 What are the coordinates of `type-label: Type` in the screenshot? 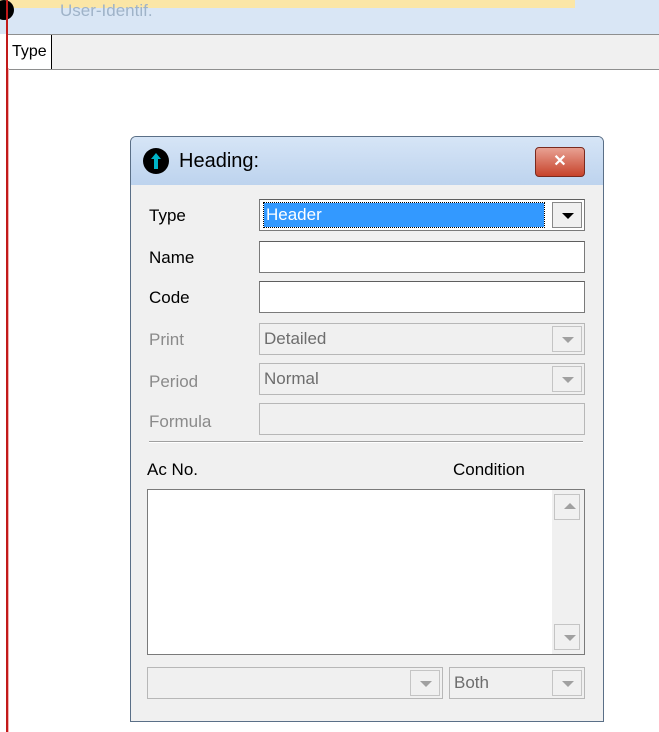 It's located at (167, 215).